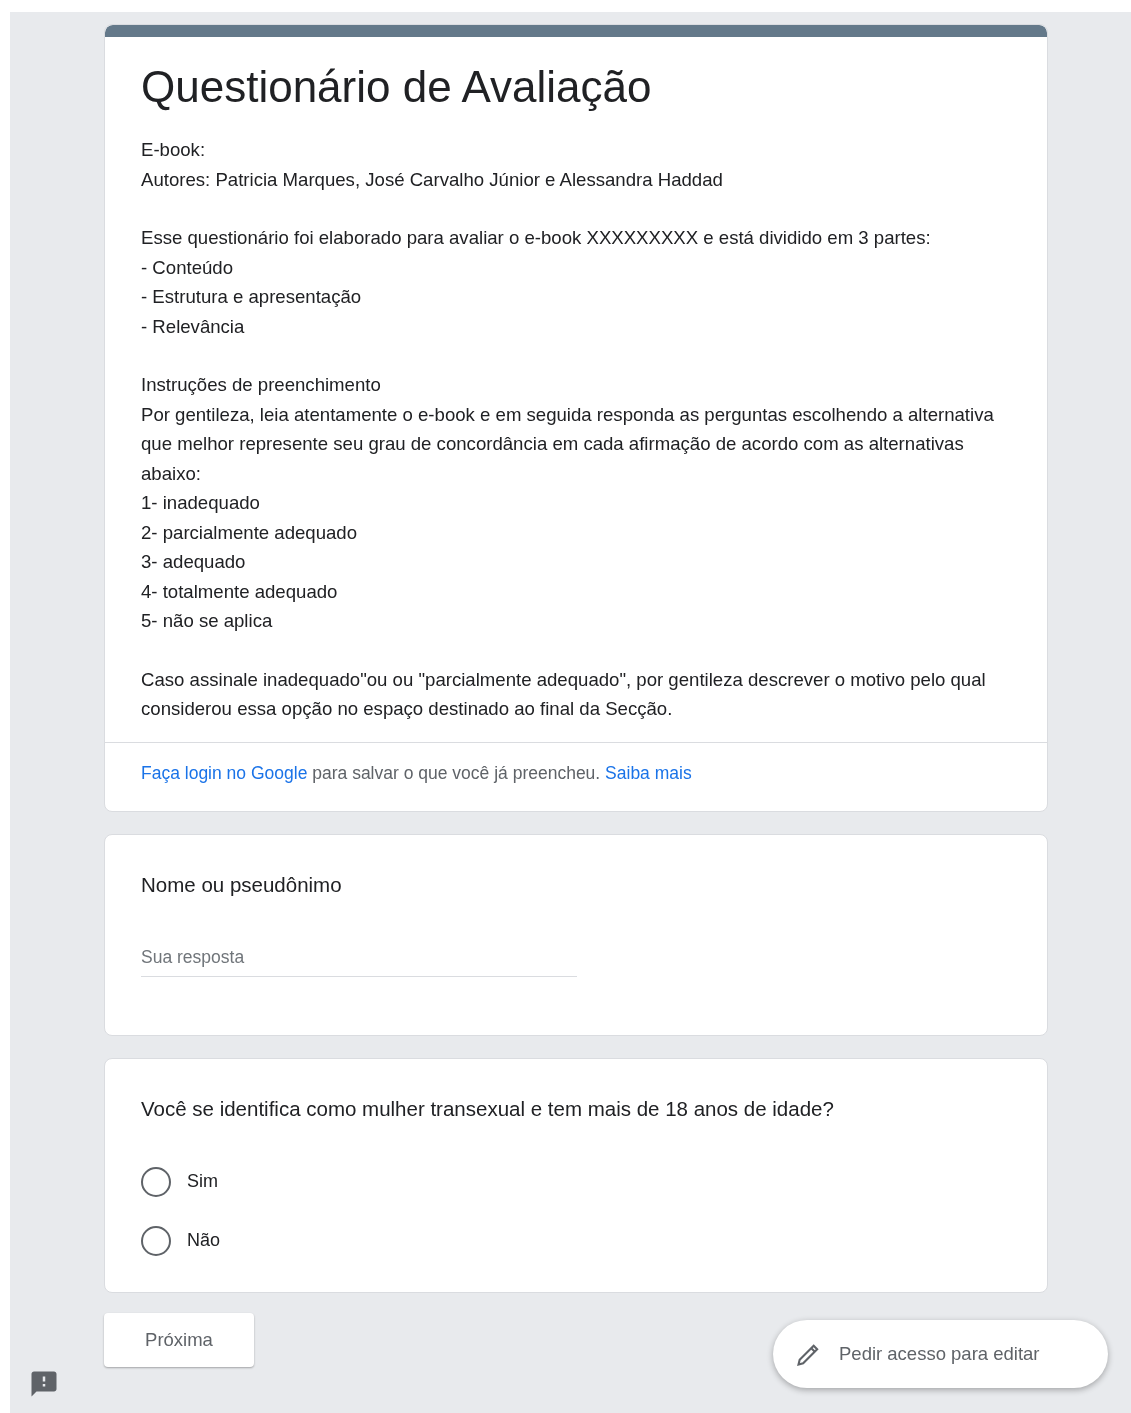 Image resolution: width=1131 pixels, height=1413 pixels. I want to click on option-label: Não, so click(204, 1240).